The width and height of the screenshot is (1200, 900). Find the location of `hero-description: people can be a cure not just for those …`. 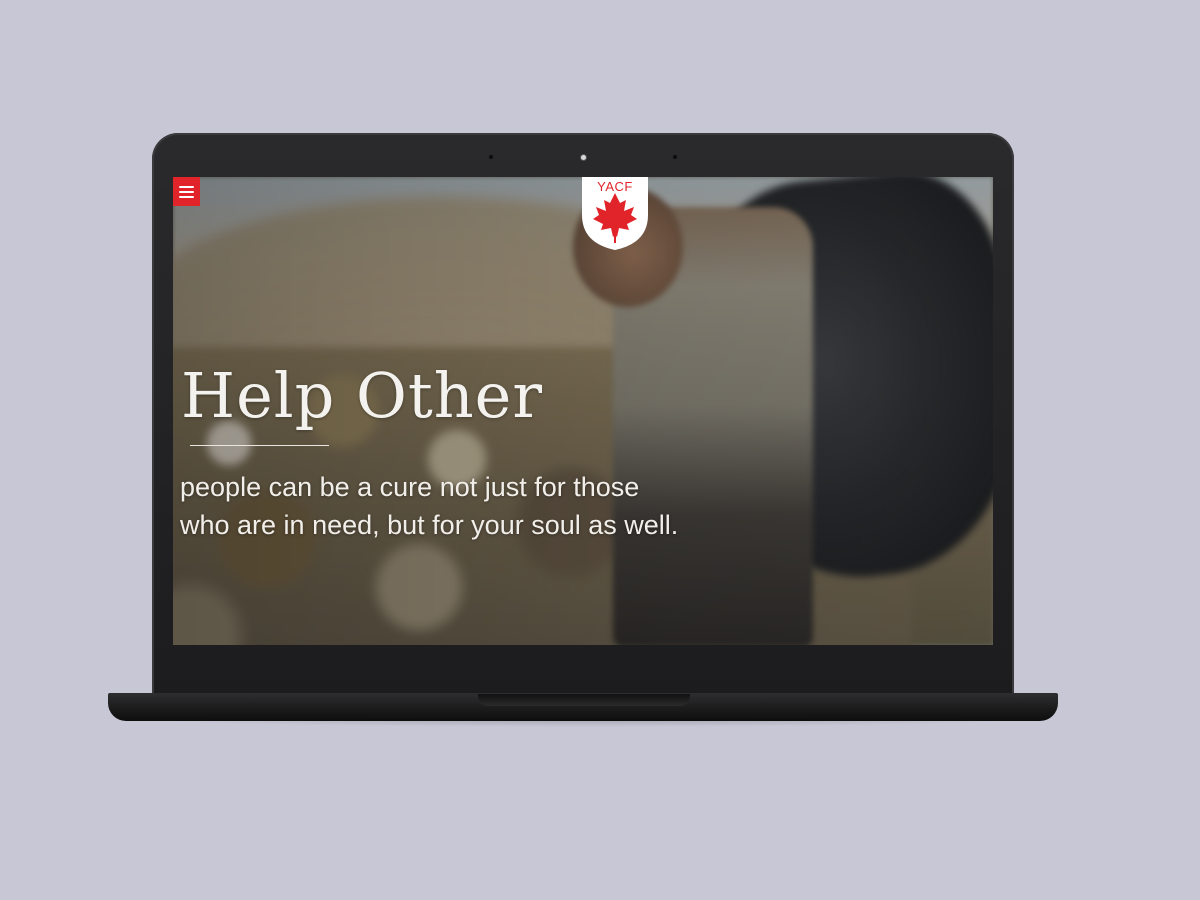

hero-description: people can be a cure not just for those … is located at coordinates (460, 506).